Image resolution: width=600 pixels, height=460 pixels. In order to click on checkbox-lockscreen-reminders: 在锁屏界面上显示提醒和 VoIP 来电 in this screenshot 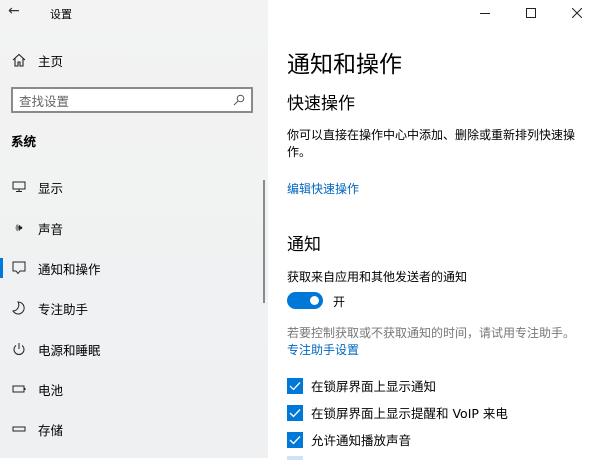, I will do `click(397, 412)`.